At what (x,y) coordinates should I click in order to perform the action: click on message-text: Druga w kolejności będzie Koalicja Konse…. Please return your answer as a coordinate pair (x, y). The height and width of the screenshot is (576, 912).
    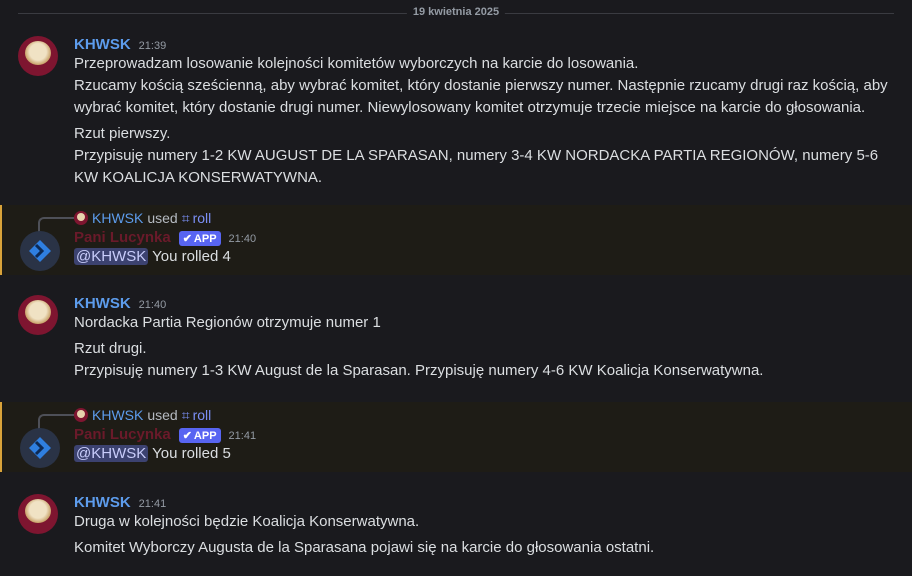
    Looking at the image, I should click on (247, 521).